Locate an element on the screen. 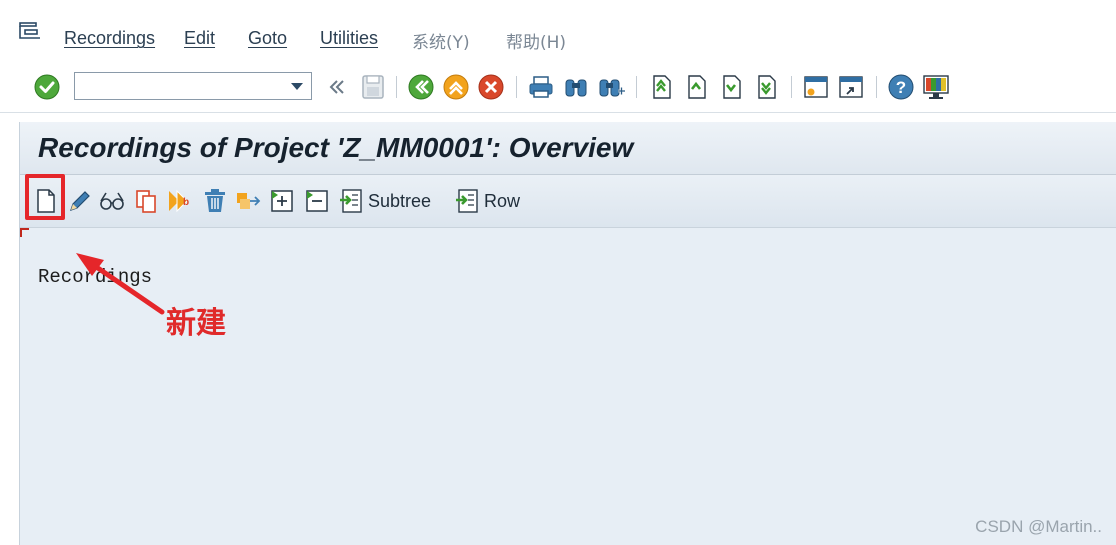 The image size is (1116, 545). highlight-box is located at coordinates (45, 197).